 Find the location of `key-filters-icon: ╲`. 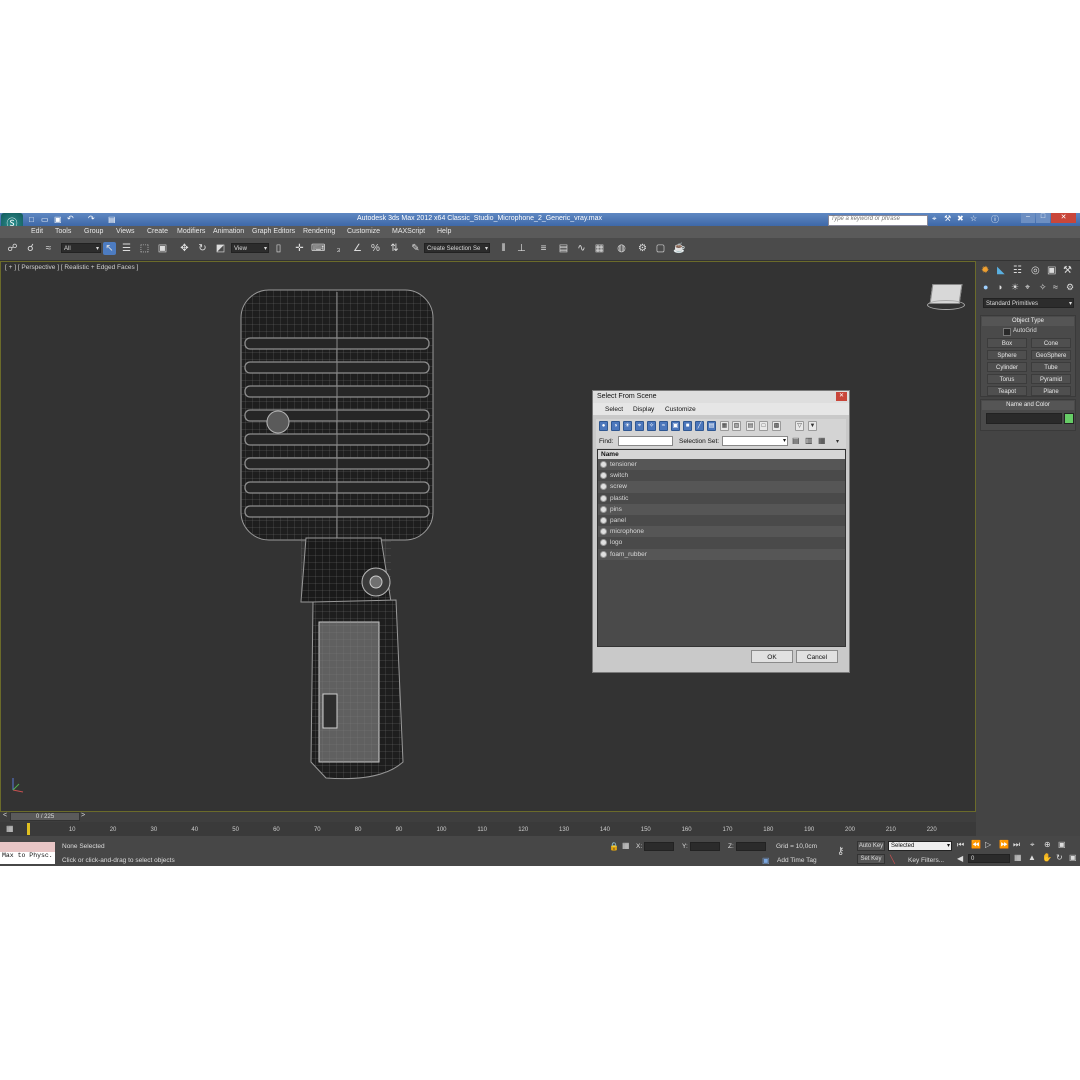

key-filters-icon: ╲ is located at coordinates (892, 859).